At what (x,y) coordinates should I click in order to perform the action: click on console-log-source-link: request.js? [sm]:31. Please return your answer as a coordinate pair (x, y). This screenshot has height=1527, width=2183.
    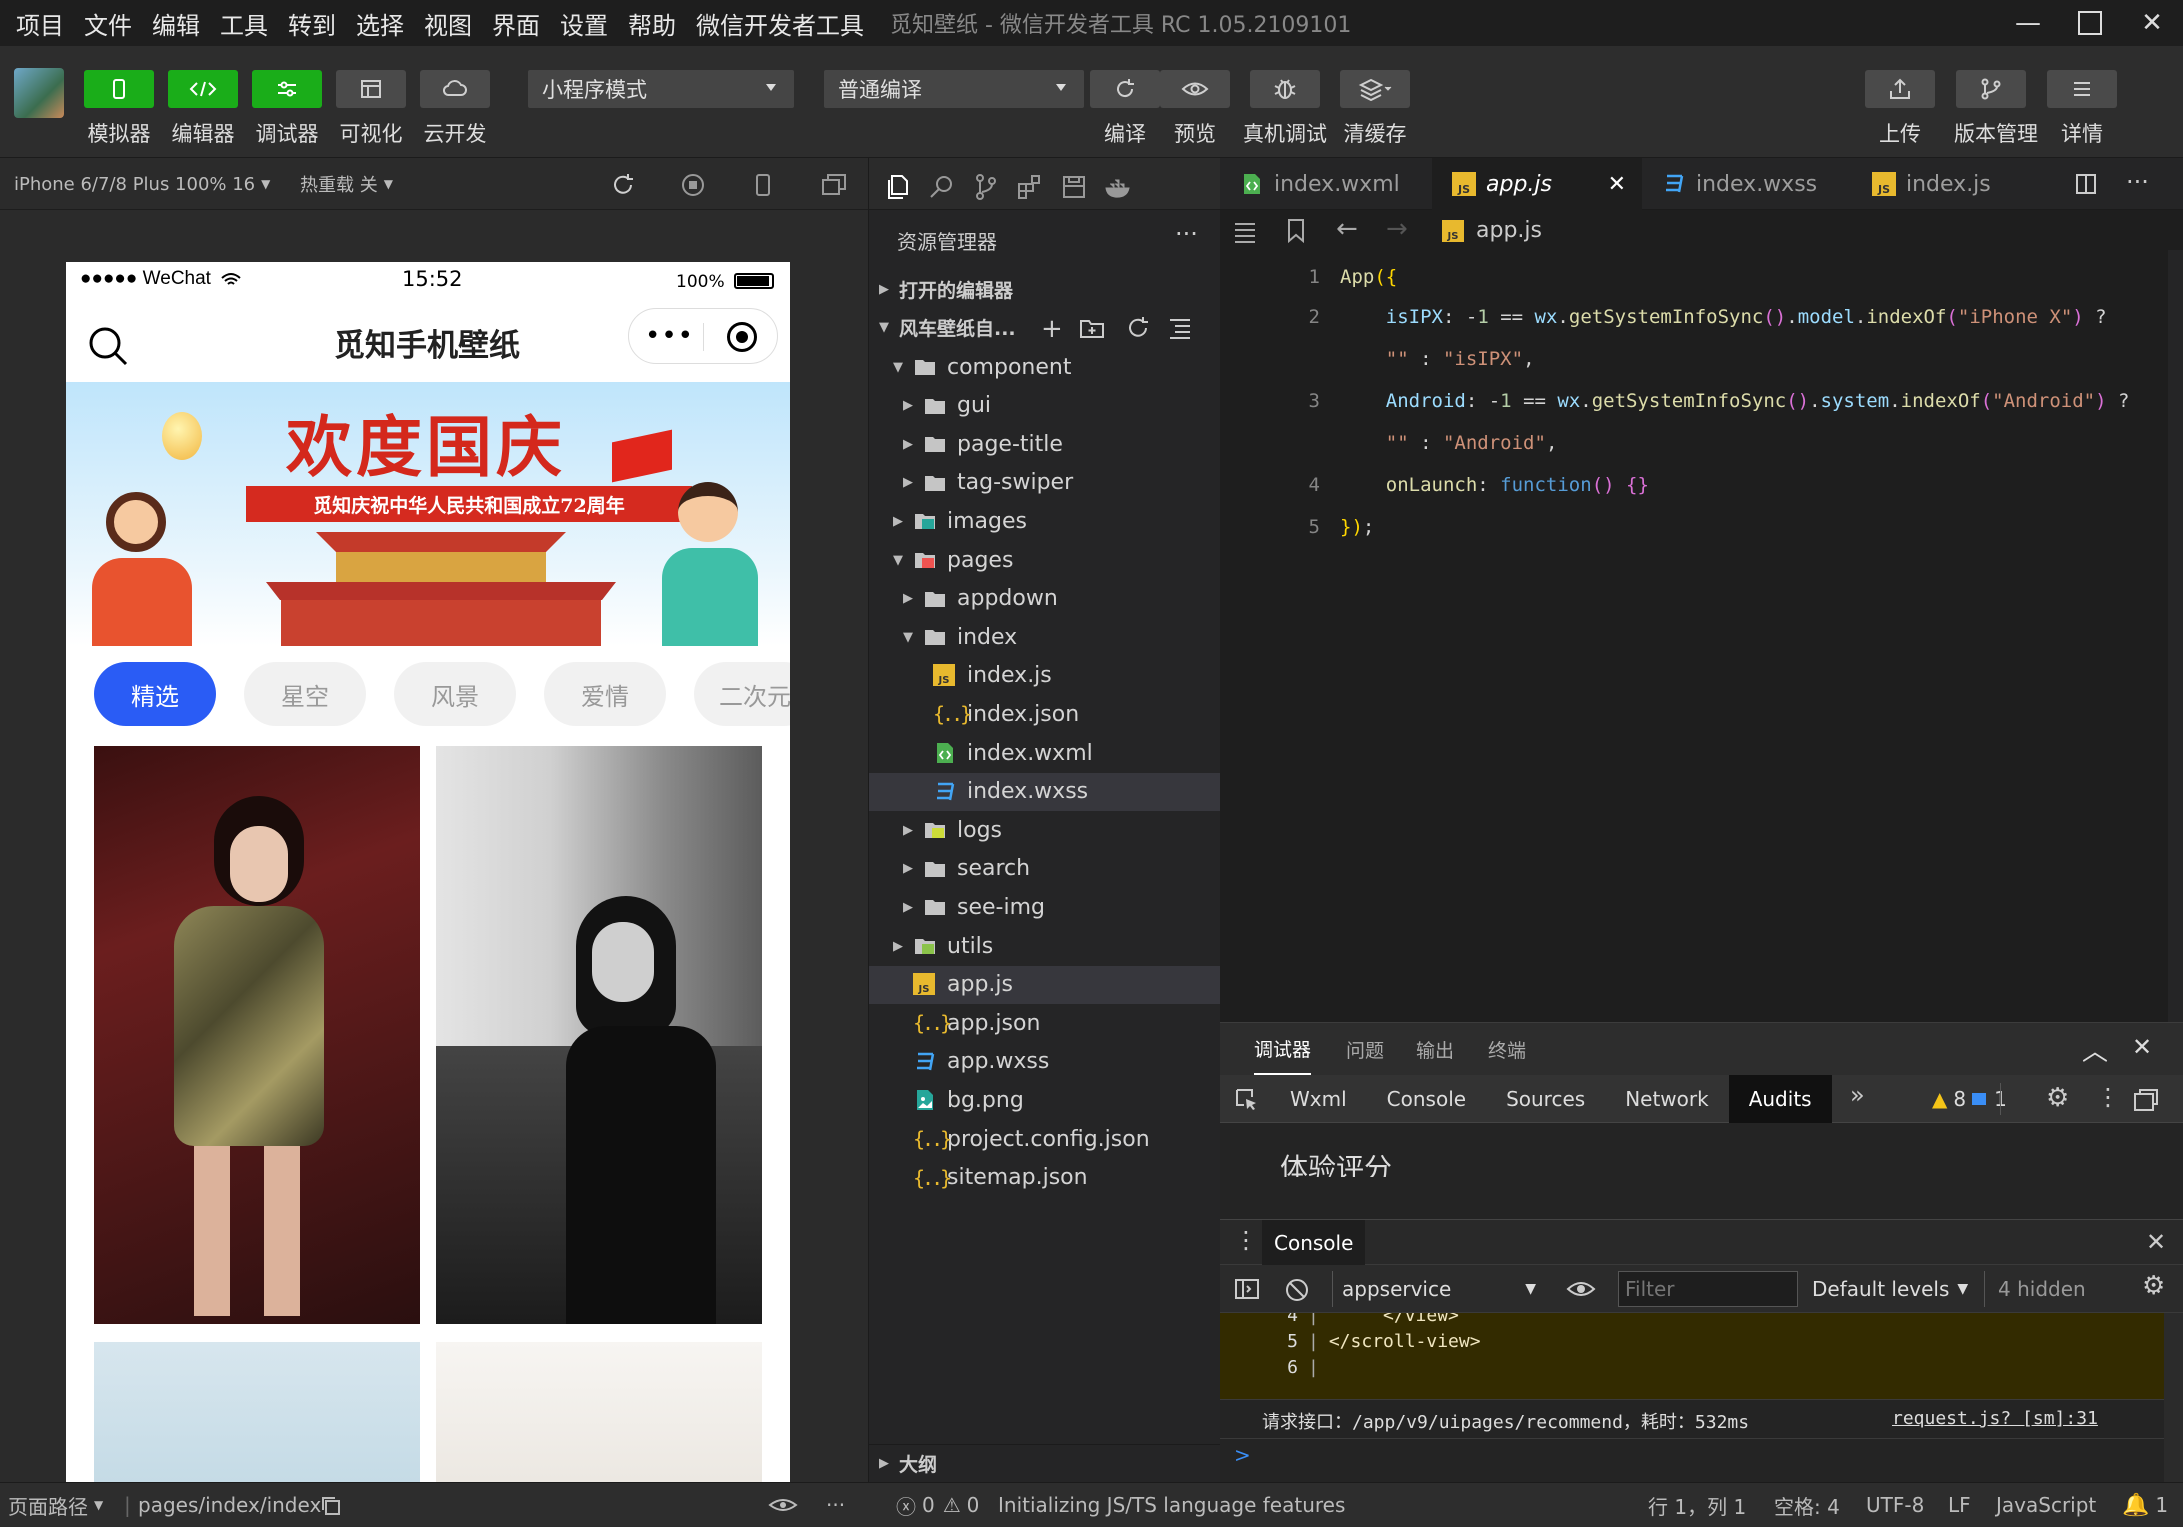
    Looking at the image, I should click on (1995, 1418).